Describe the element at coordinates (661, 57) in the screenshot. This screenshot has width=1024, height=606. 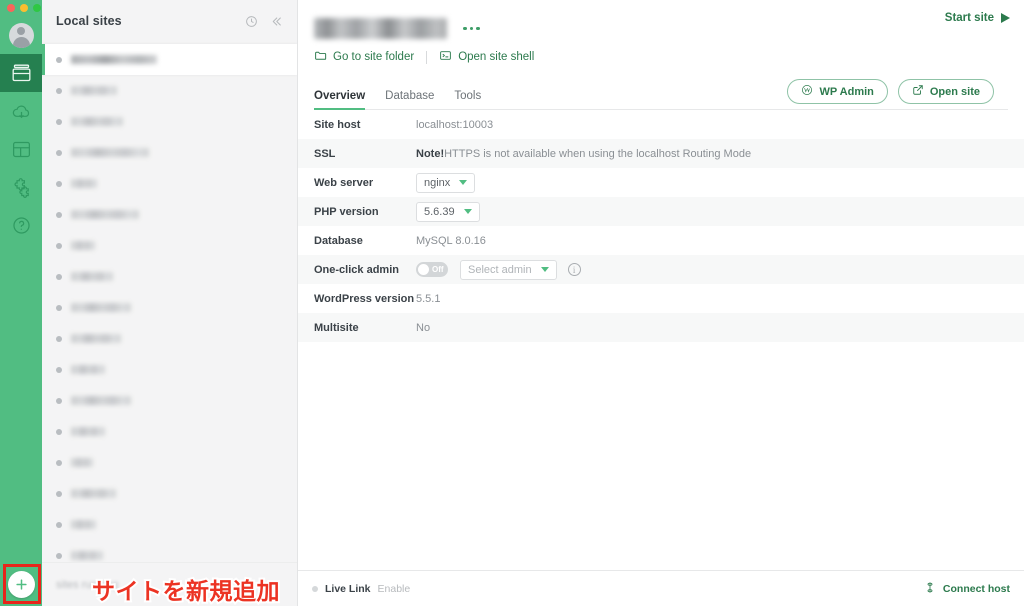
I see `site-quick-links: Go to site folder Open site shell` at that location.